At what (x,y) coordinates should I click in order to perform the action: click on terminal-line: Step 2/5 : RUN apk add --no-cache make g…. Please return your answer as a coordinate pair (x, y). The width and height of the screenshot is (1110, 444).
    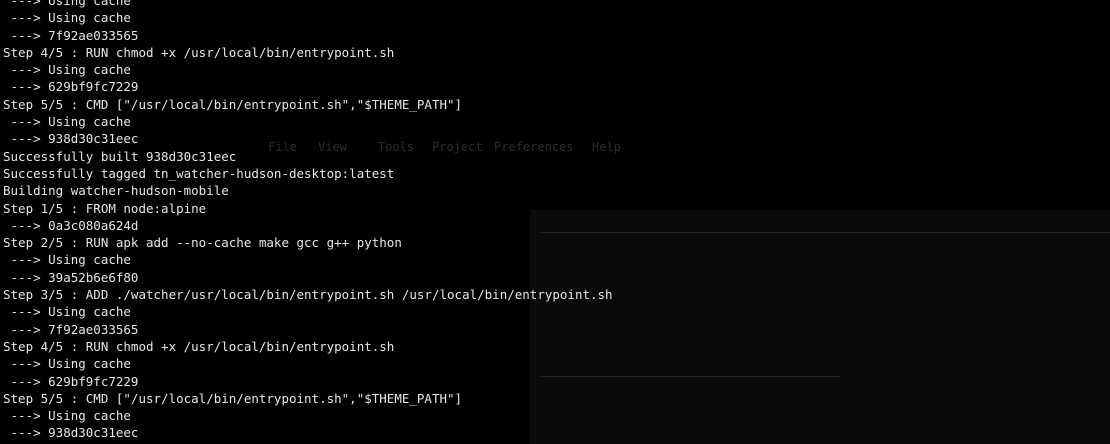
    Looking at the image, I should click on (202, 243).